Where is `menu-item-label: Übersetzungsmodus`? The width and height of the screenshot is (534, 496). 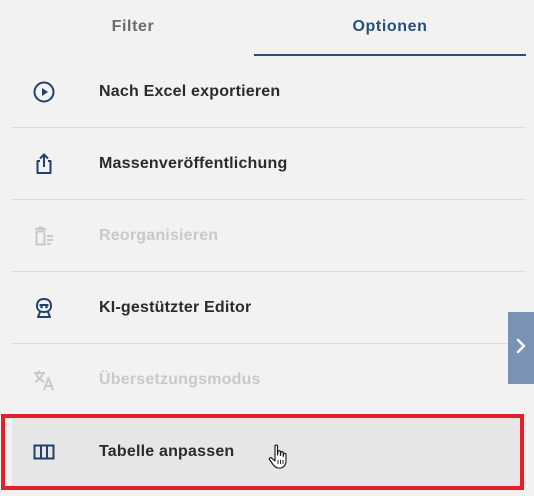 menu-item-label: Übersetzungsmodus is located at coordinates (180, 379).